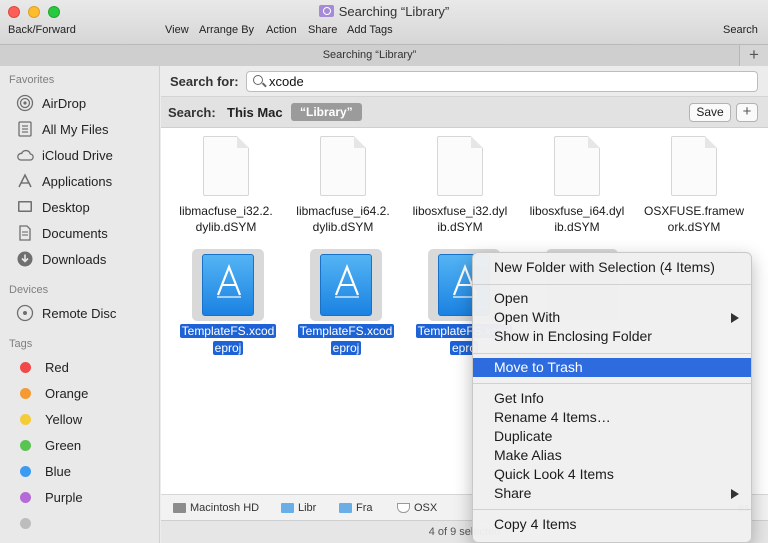  I want to click on search-bar: Search for: xcode, so click(464, 81).